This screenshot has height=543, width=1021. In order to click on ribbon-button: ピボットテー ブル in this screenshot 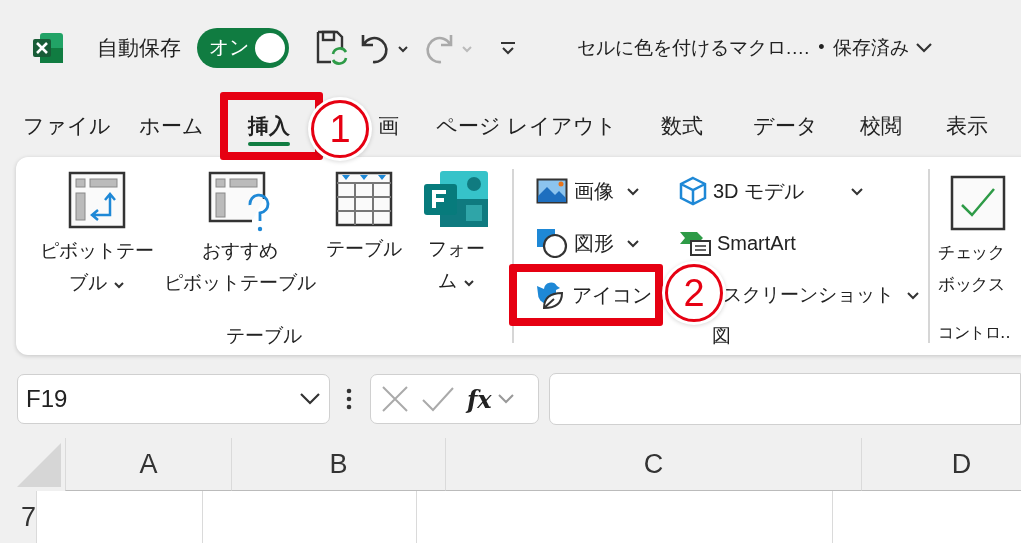, I will do `click(97, 235)`.